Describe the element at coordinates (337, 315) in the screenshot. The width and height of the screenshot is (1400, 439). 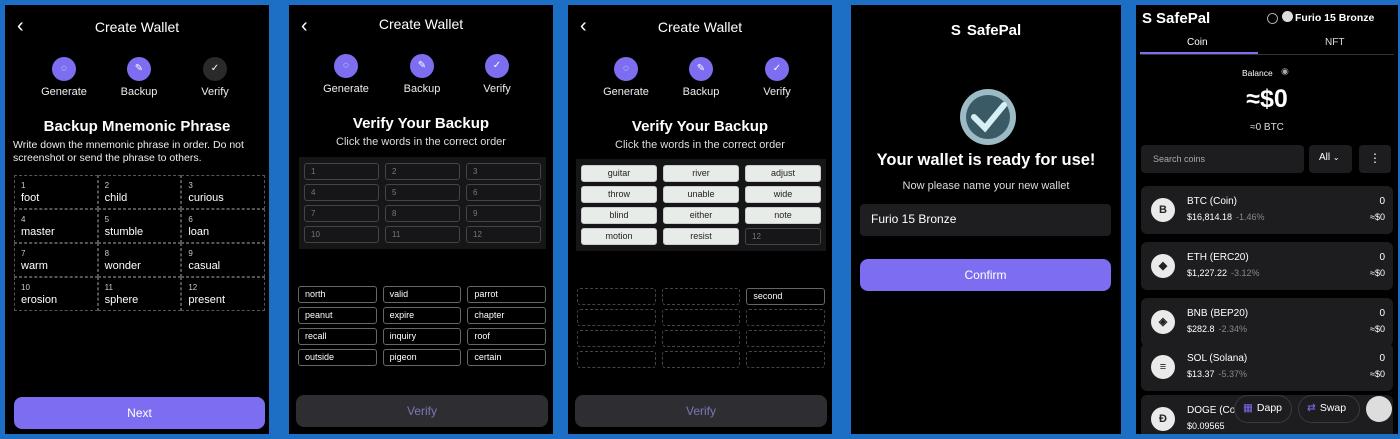
I see `word-choice-chip: peanut` at that location.